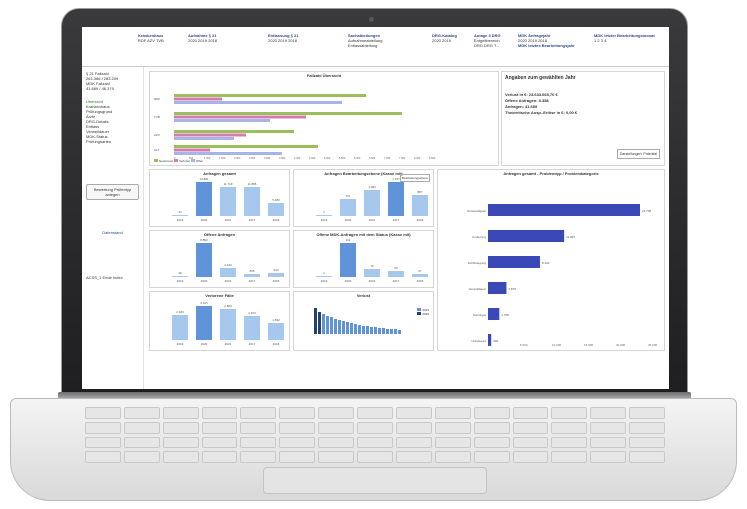 This screenshot has width=747, height=509. What do you see at coordinates (477, 289) in the screenshot?
I see `category-label: Verweildauer` at bounding box center [477, 289].